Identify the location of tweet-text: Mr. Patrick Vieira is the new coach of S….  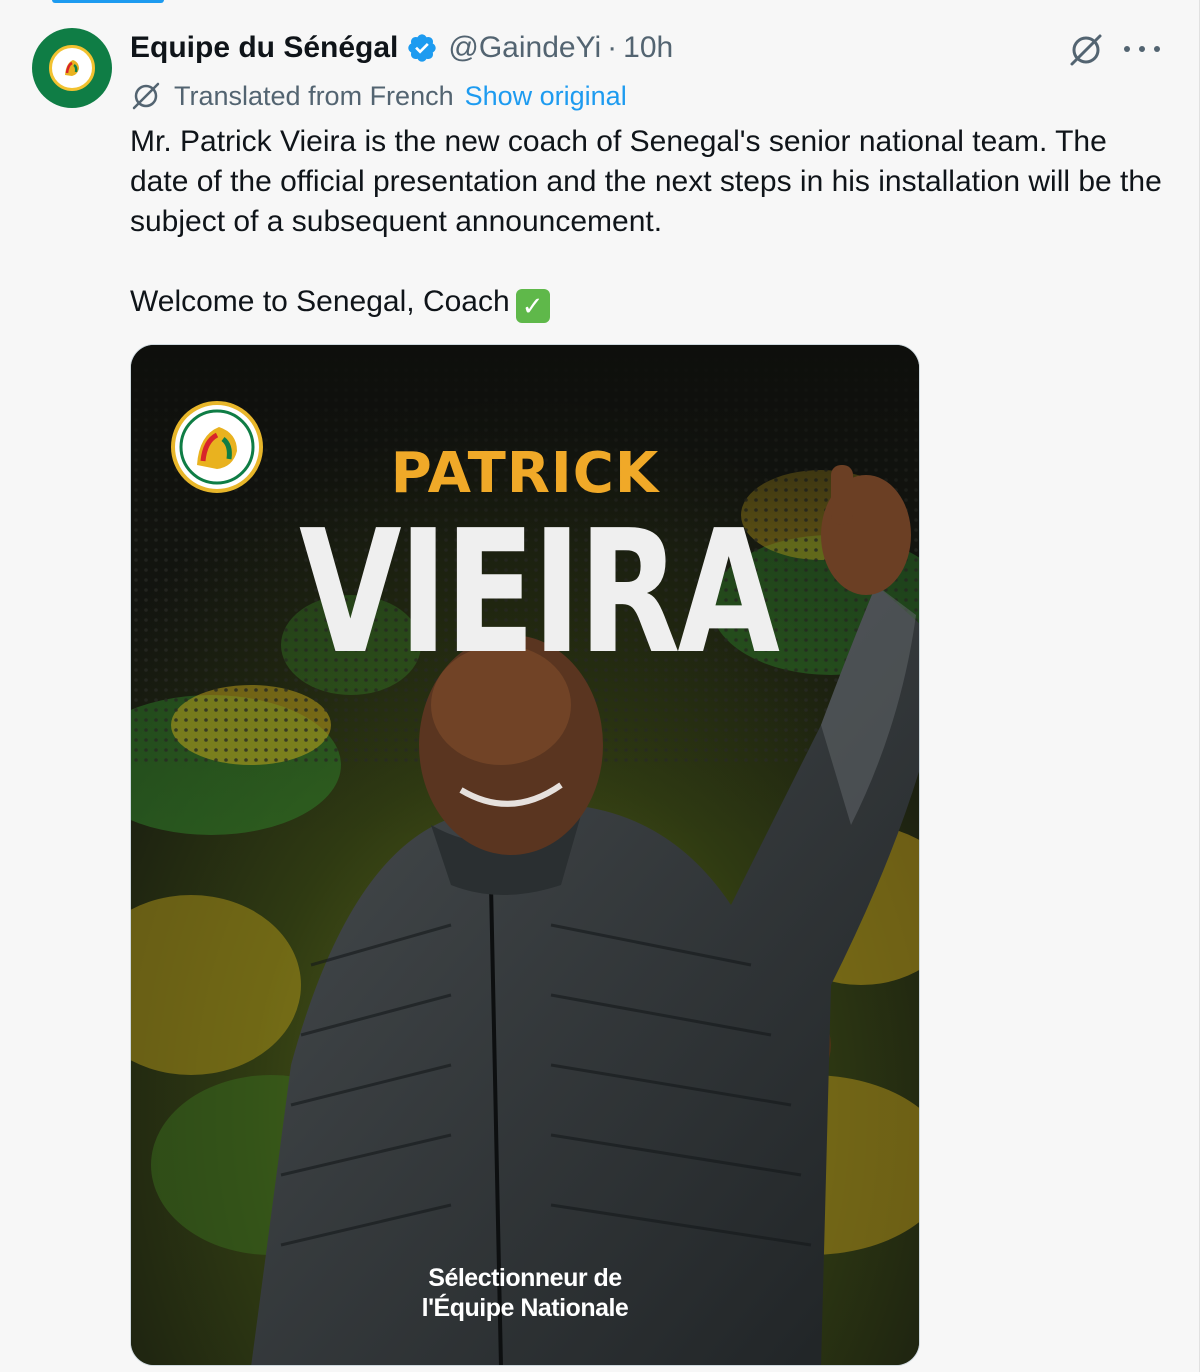
(650, 222).